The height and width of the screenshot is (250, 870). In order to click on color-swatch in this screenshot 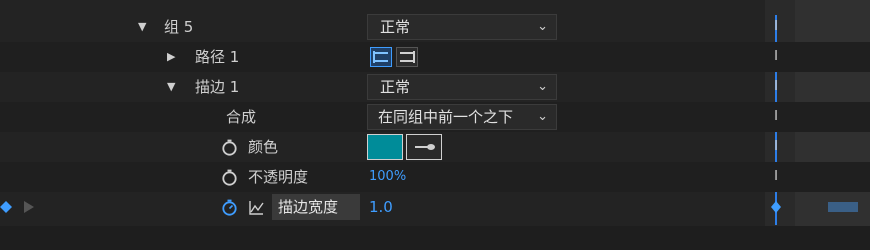, I will do `click(385, 147)`.